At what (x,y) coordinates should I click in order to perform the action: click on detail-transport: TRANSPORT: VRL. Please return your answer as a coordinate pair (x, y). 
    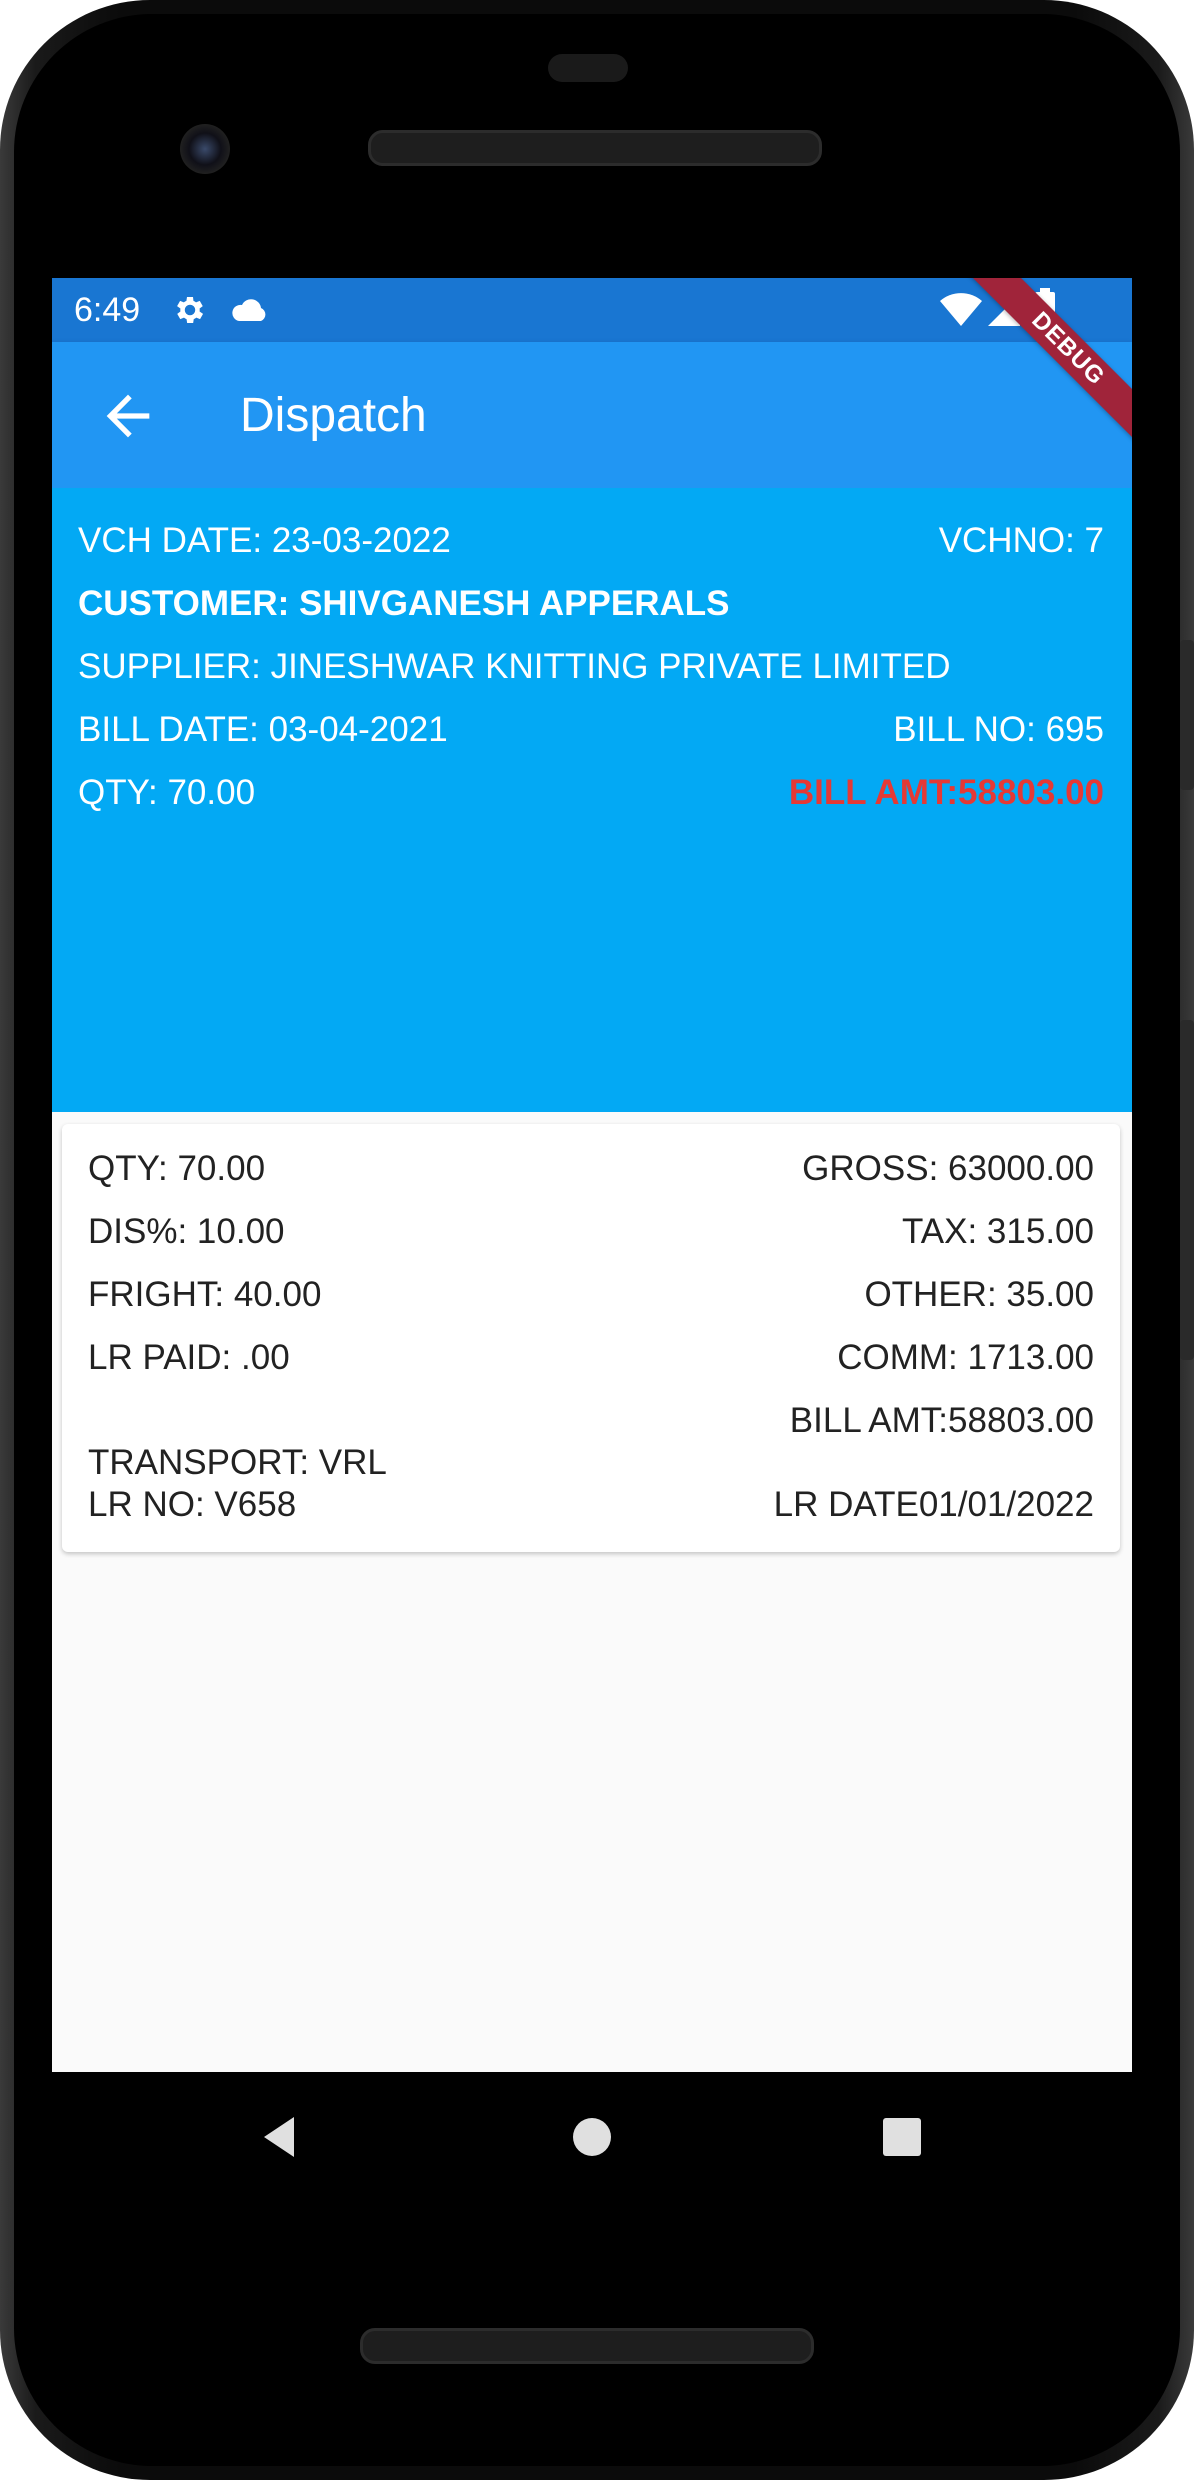
    Looking at the image, I should click on (237, 1462).